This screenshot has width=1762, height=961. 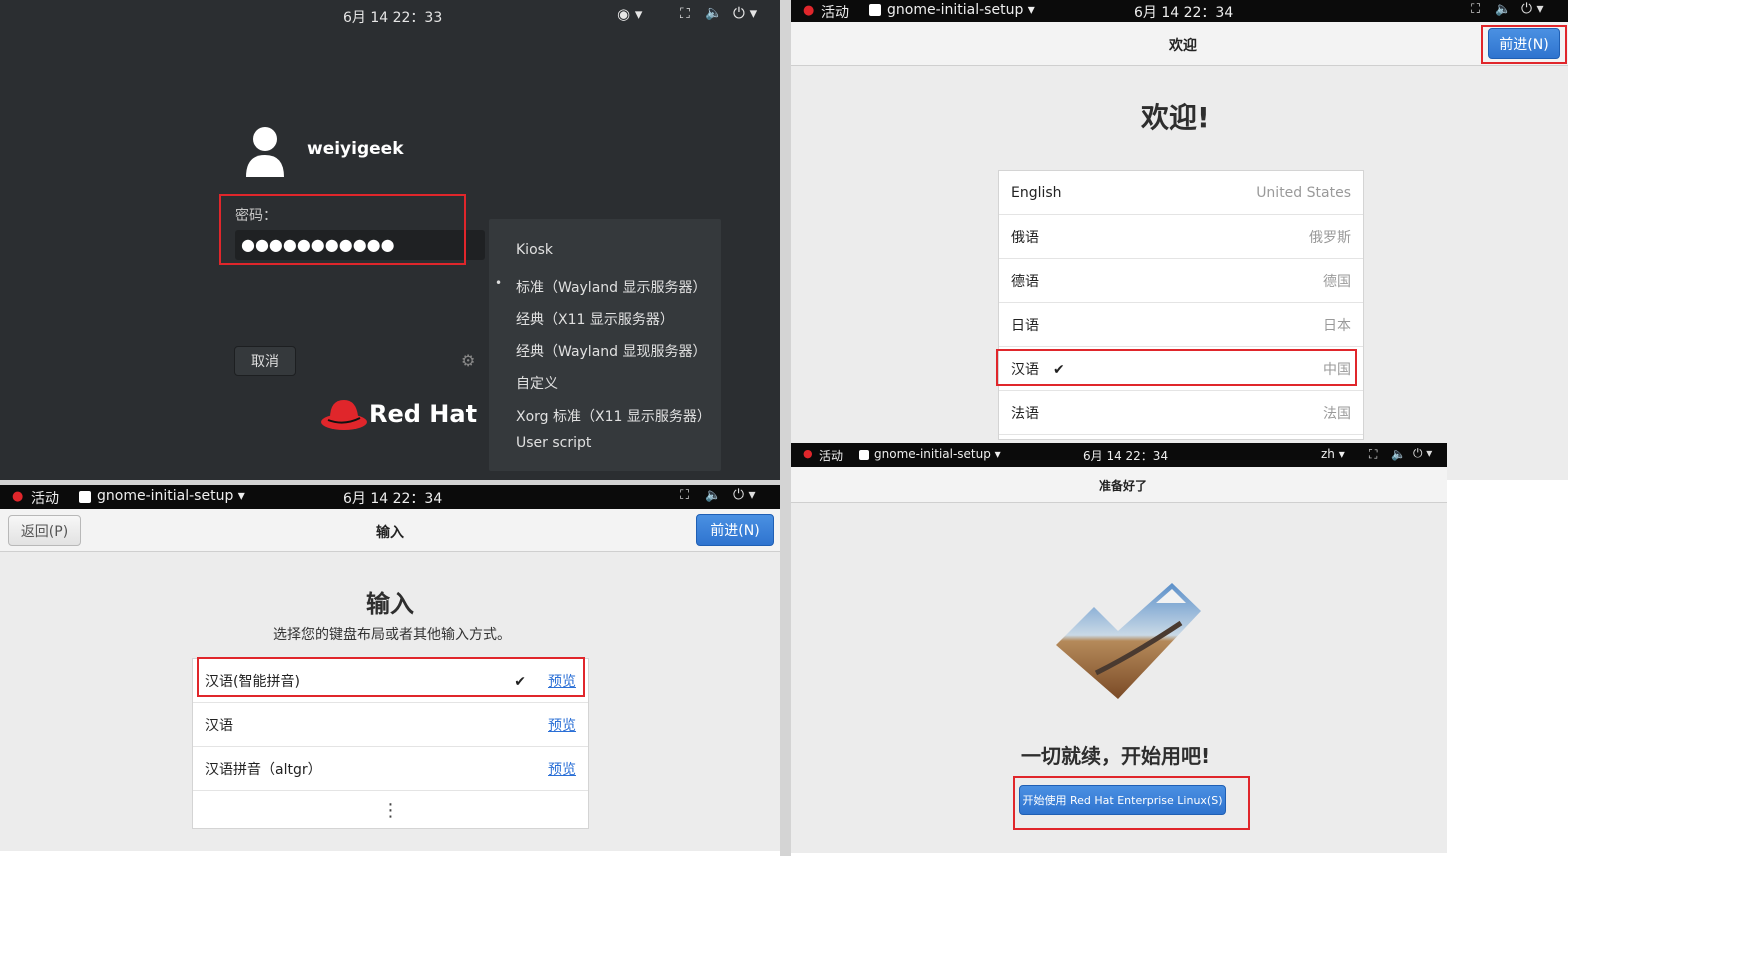 What do you see at coordinates (1122, 800) in the screenshot?
I see `start-button: 开始使用 Red Hat Enterprise Linux(S)` at bounding box center [1122, 800].